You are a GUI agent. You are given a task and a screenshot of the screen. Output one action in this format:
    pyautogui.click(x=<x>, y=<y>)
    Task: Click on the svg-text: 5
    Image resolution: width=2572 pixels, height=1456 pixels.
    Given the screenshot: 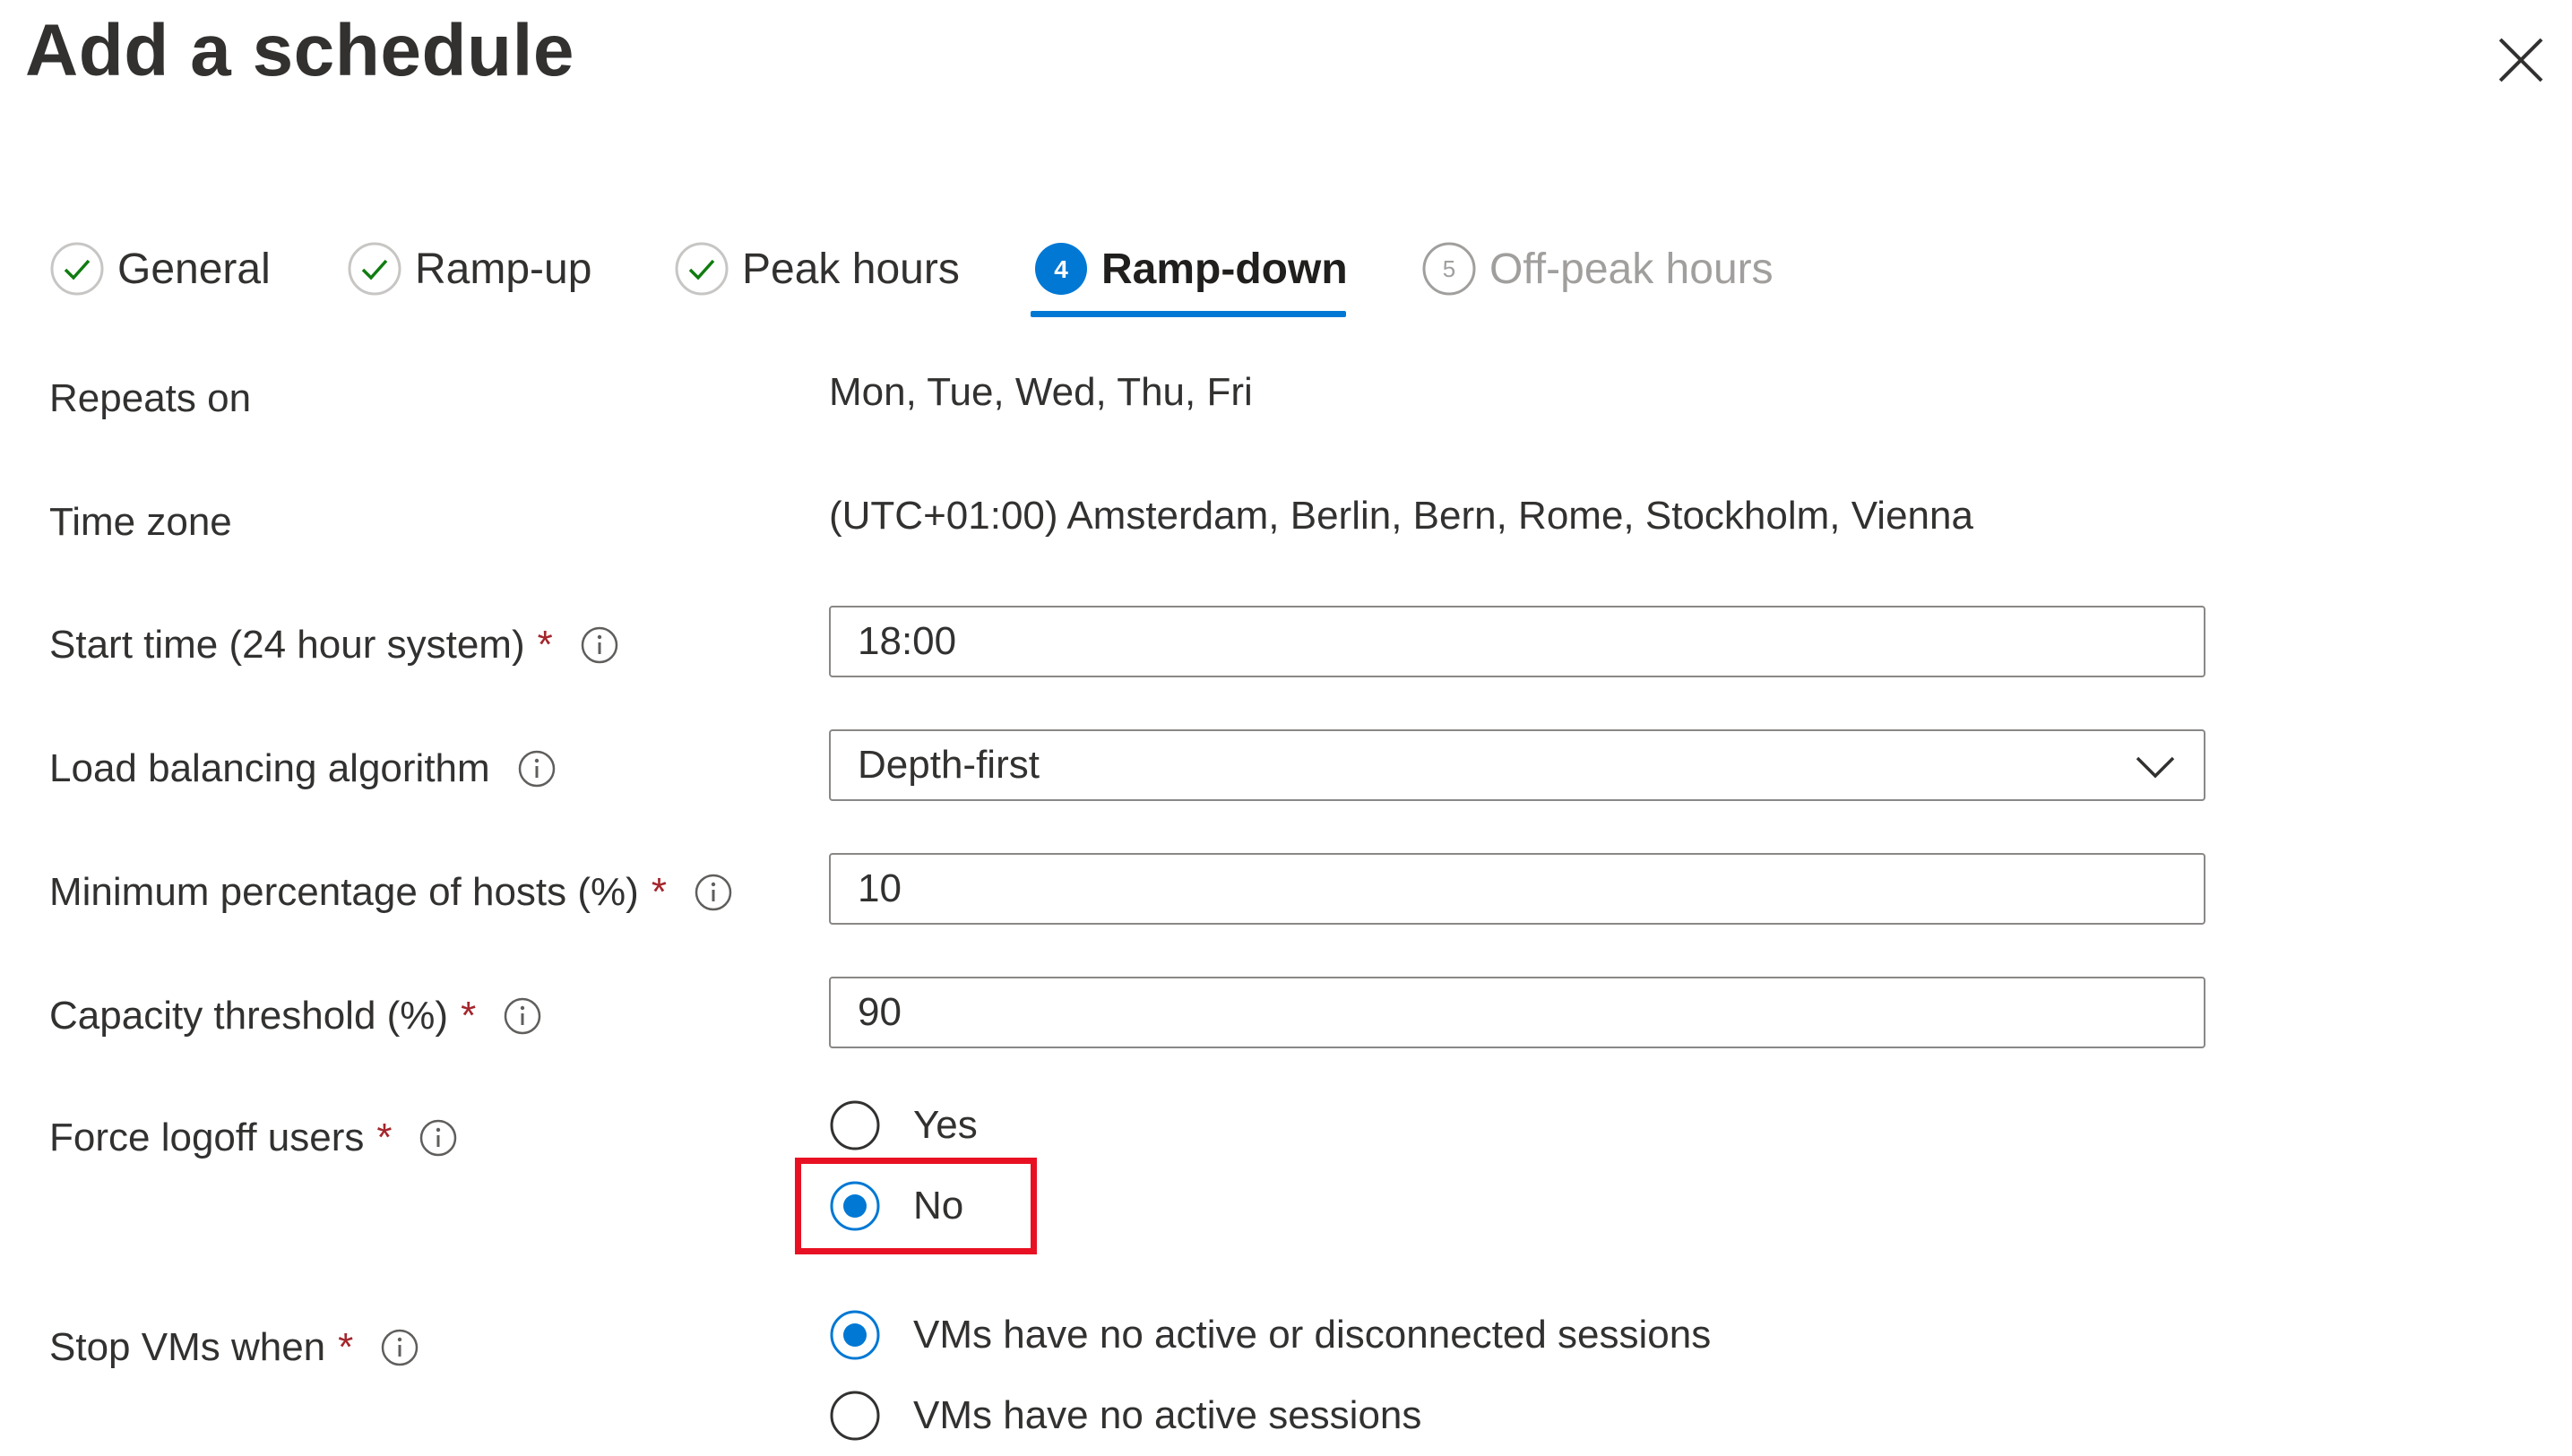 What is the action you would take?
    pyautogui.click(x=1449, y=268)
    